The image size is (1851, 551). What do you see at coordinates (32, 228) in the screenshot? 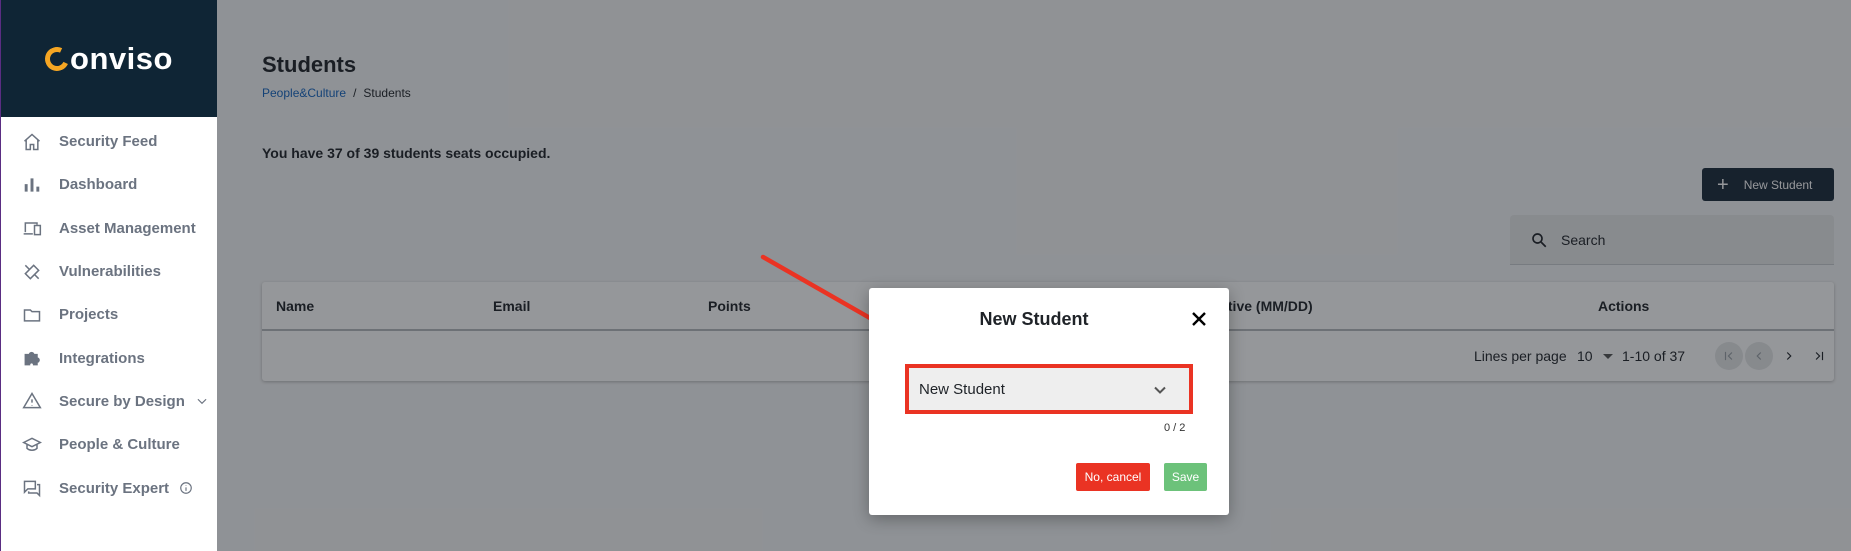
I see `devices-icon` at bounding box center [32, 228].